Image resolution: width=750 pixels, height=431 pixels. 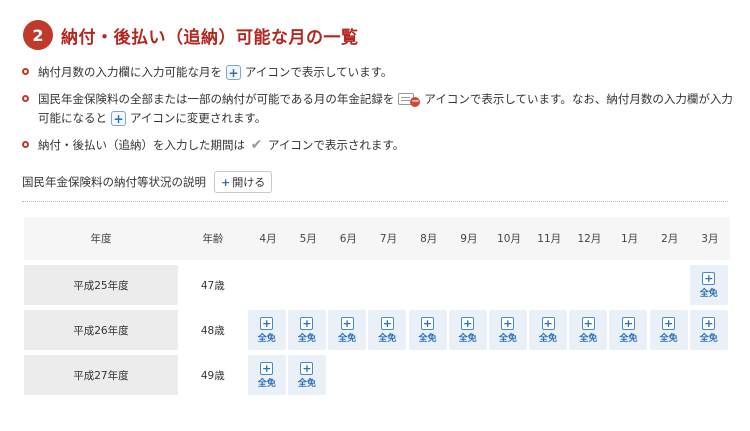 I want to click on legend-text: 納付月数の入力欄に入力可能な月を, so click(x=130, y=72).